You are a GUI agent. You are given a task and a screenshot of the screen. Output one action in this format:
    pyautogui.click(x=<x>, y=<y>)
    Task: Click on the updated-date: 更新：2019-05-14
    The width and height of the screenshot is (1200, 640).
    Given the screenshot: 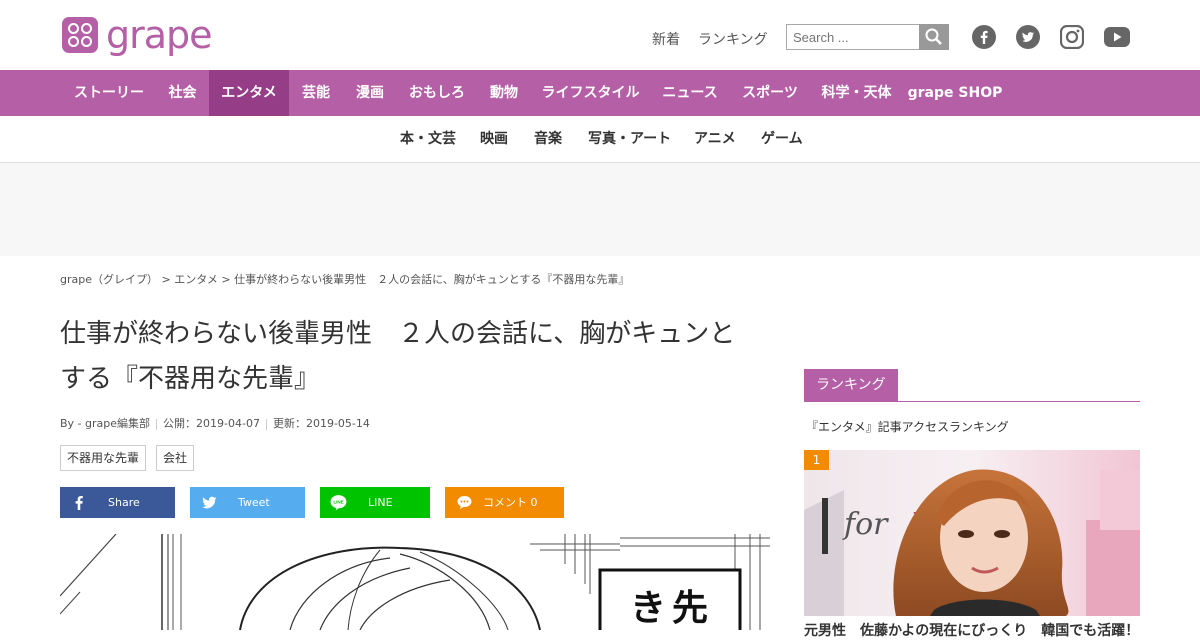 What is the action you would take?
    pyautogui.click(x=321, y=423)
    